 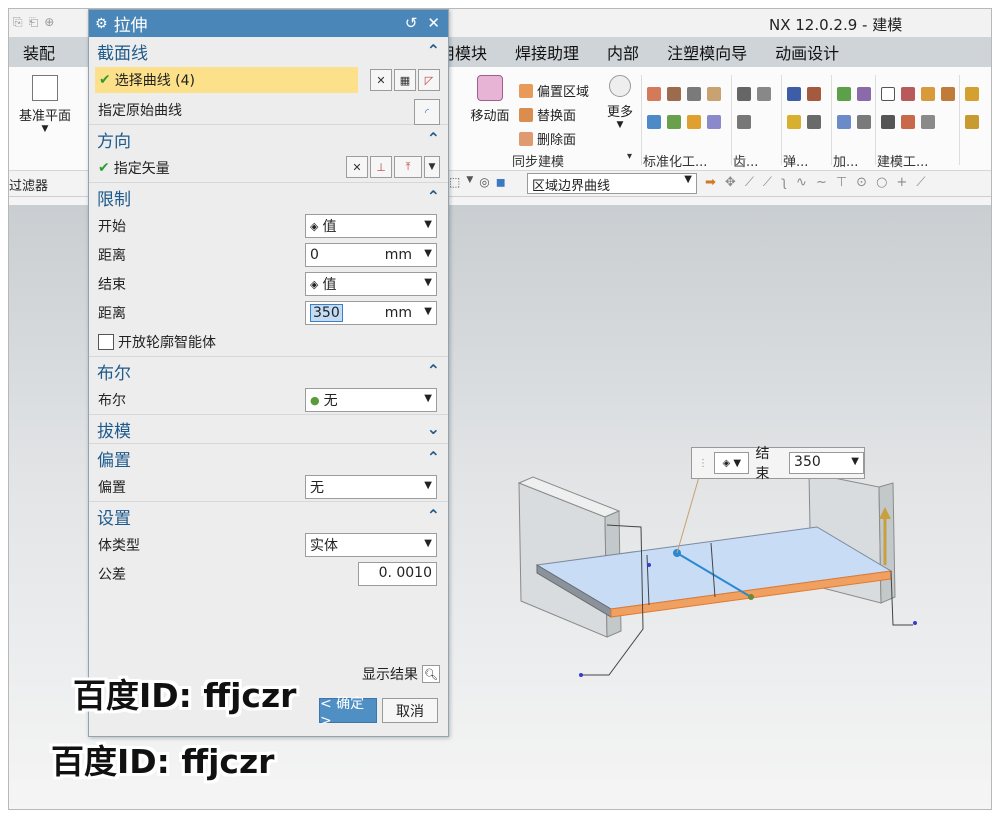 What do you see at coordinates (547, 52) in the screenshot?
I see `menu-weld-assistant: 焊接助理` at bounding box center [547, 52].